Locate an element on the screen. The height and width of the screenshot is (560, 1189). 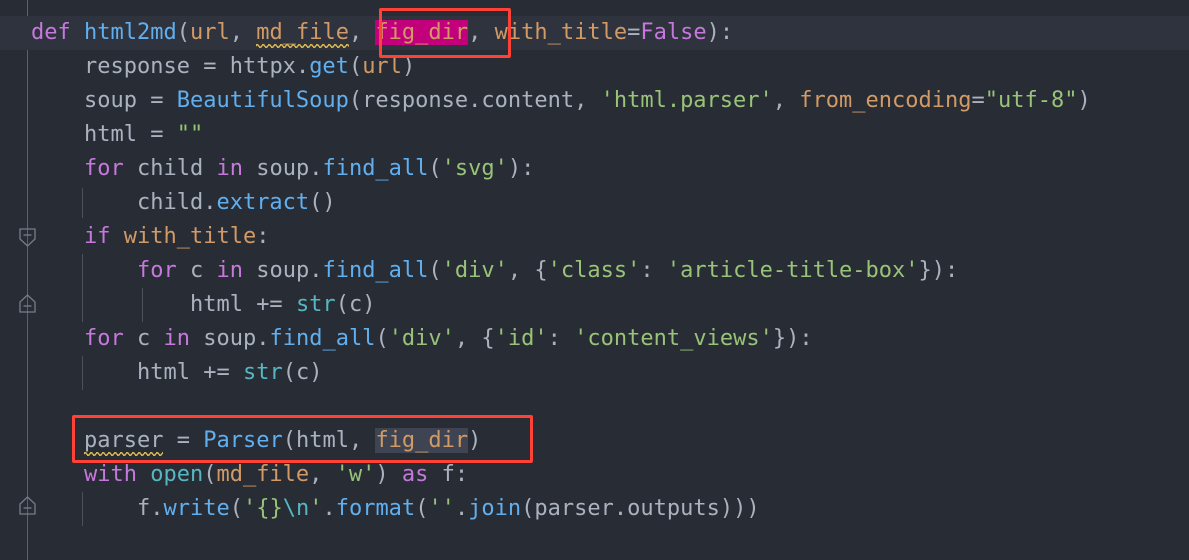
code-line: for child in soup.find_all('svg'): is located at coordinates (594, 169).